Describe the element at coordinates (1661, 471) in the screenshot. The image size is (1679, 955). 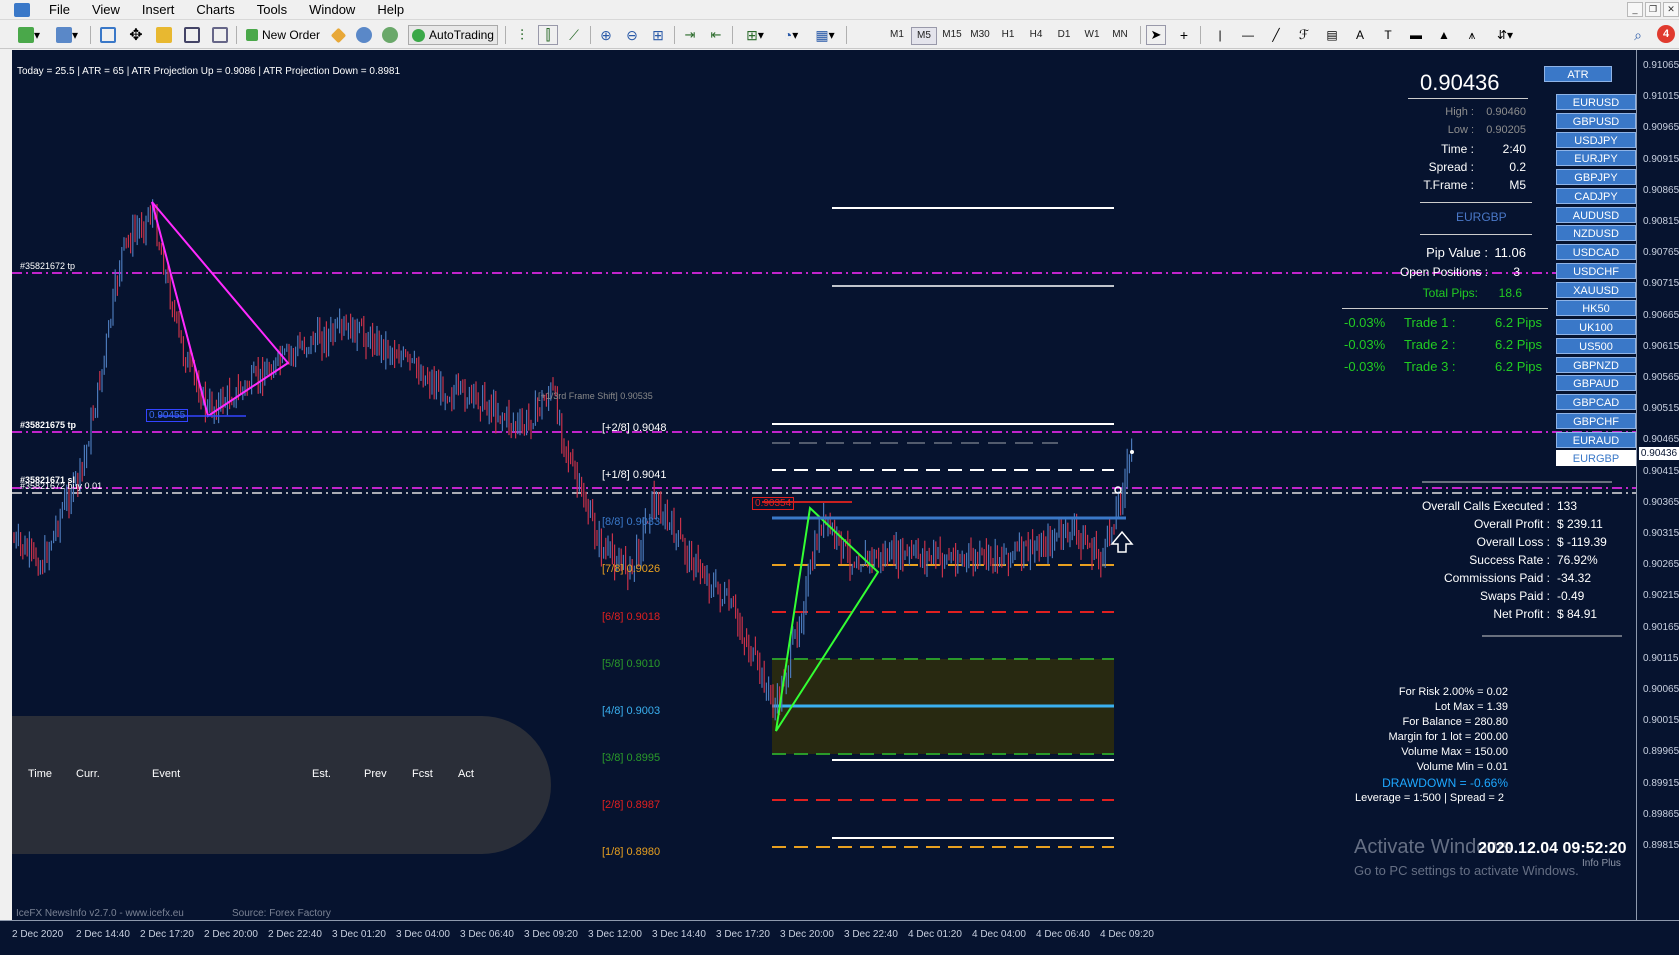
I see `price-axis-label: 0.90415` at that location.